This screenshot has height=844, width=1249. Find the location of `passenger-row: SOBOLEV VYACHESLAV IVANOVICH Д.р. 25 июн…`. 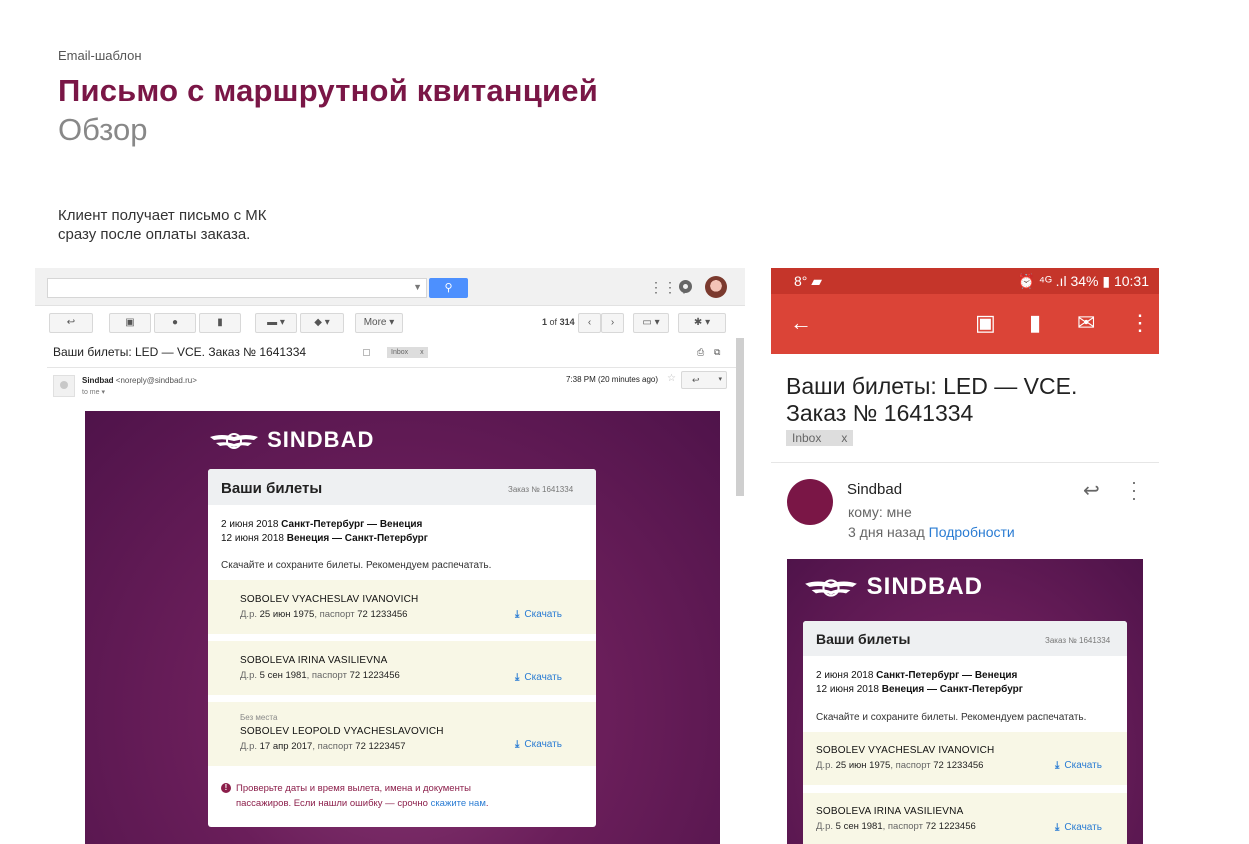

passenger-row: SOBOLEV VYACHESLAV IVANOVICH Д.р. 25 июн… is located at coordinates (402, 607).